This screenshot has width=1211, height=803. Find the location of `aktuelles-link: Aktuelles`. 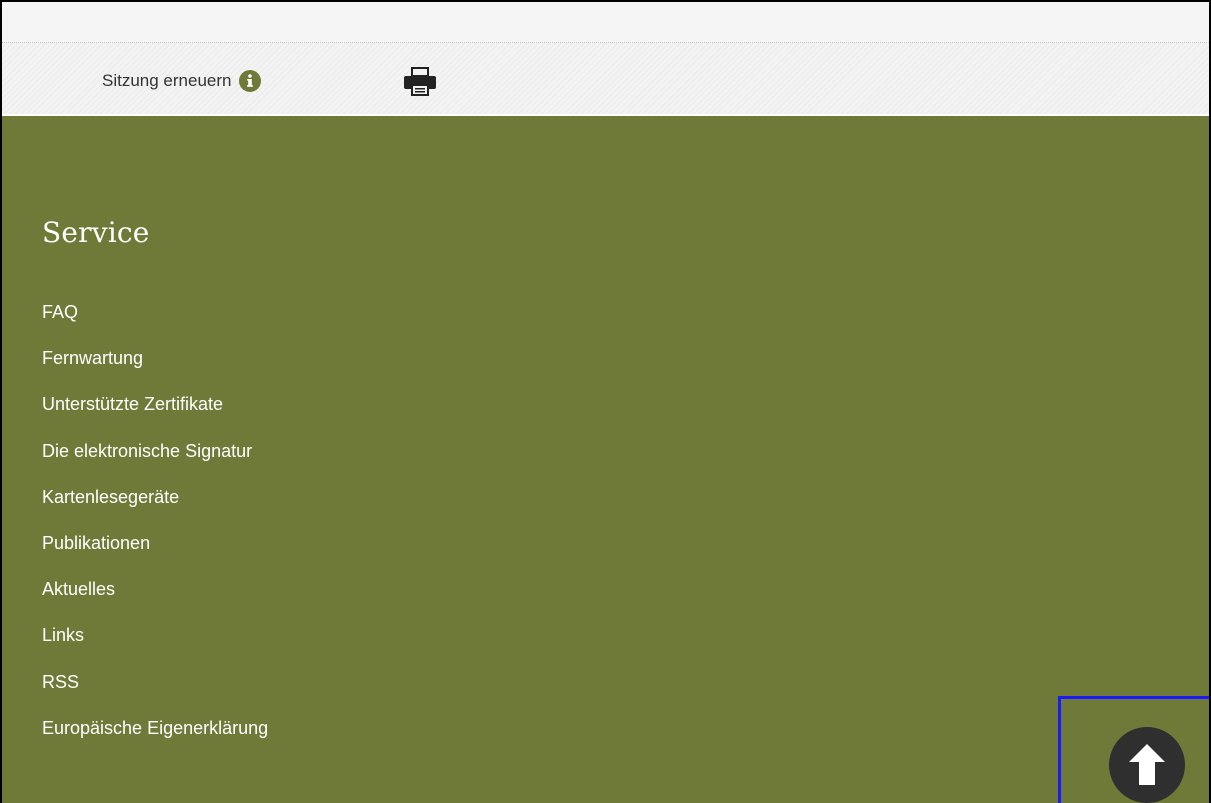

aktuelles-link: Aktuelles is located at coordinates (78, 589).